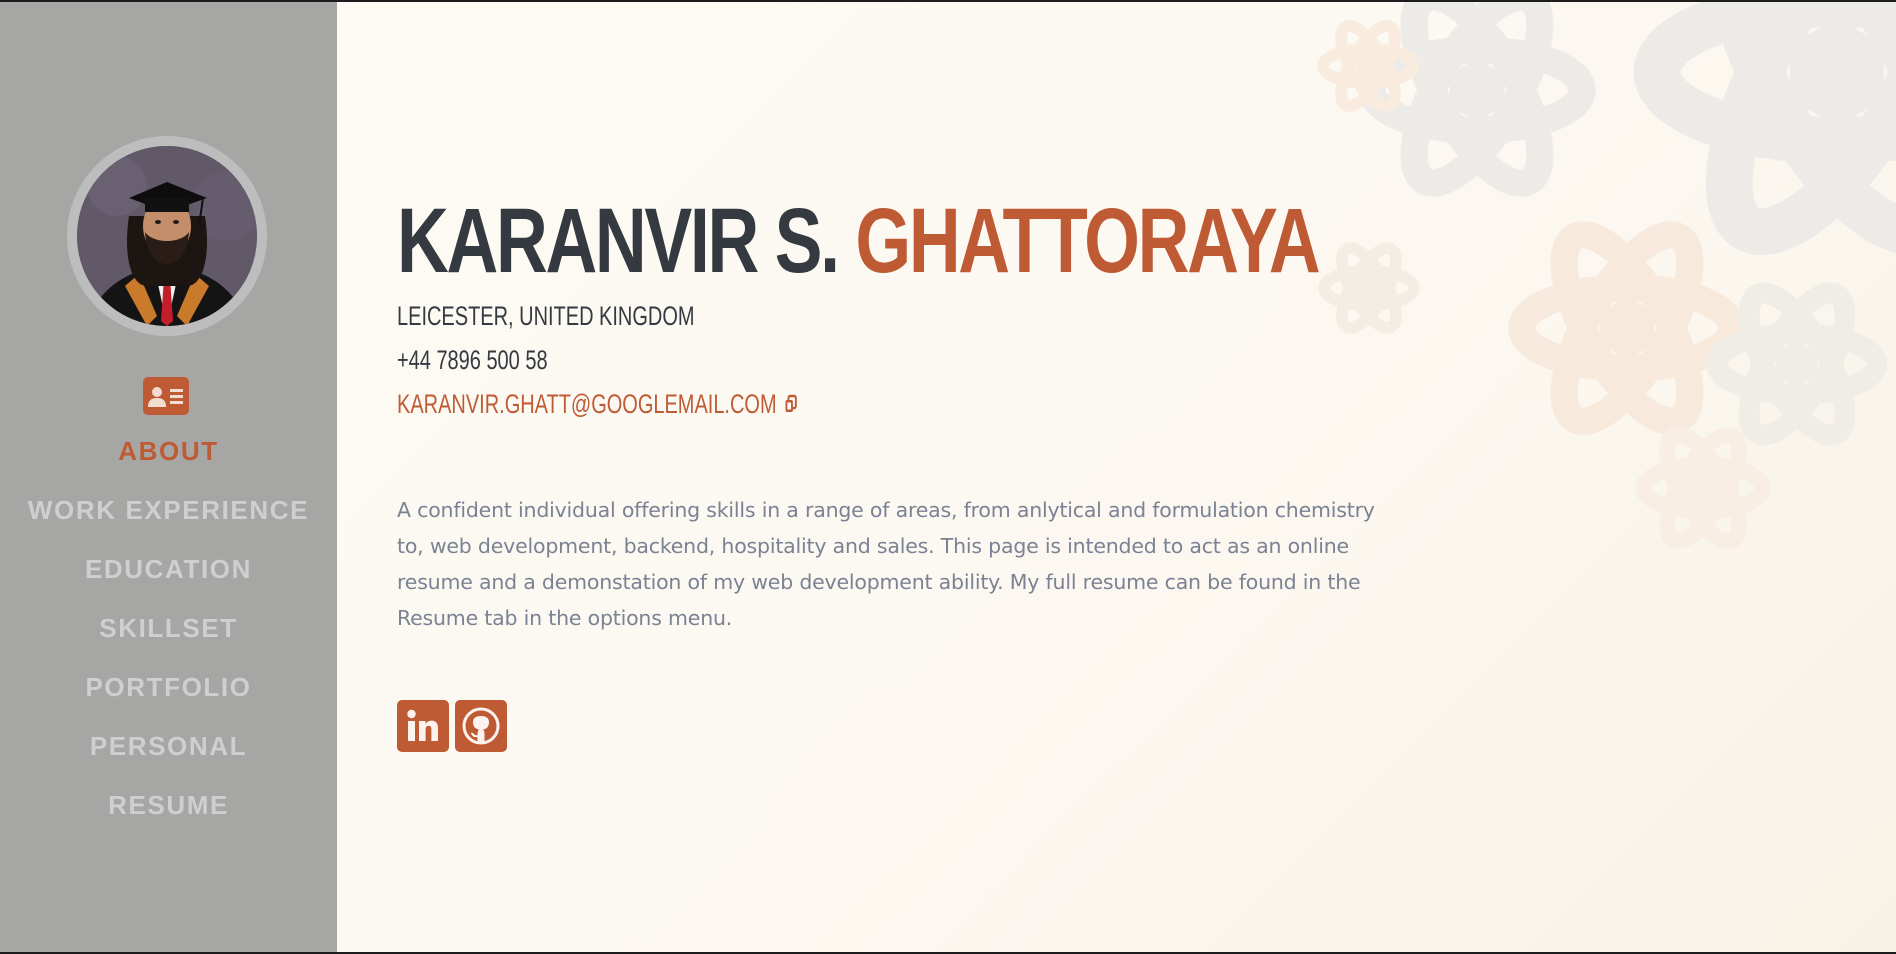  Describe the element at coordinates (546, 316) in the screenshot. I see `location-text: LEICESTER, UNITED KINGDOM` at that location.